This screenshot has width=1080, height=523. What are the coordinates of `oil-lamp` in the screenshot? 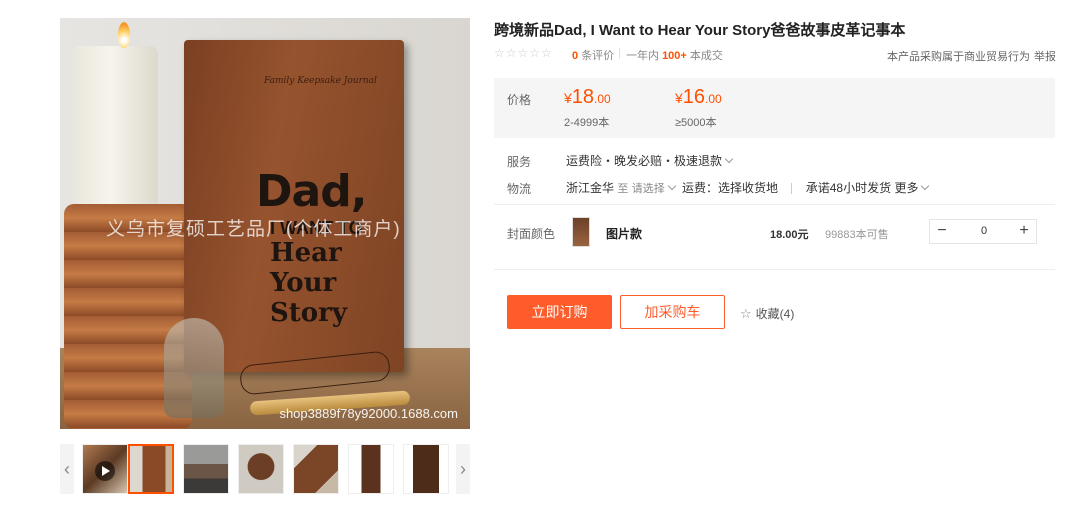 It's located at (194, 368).